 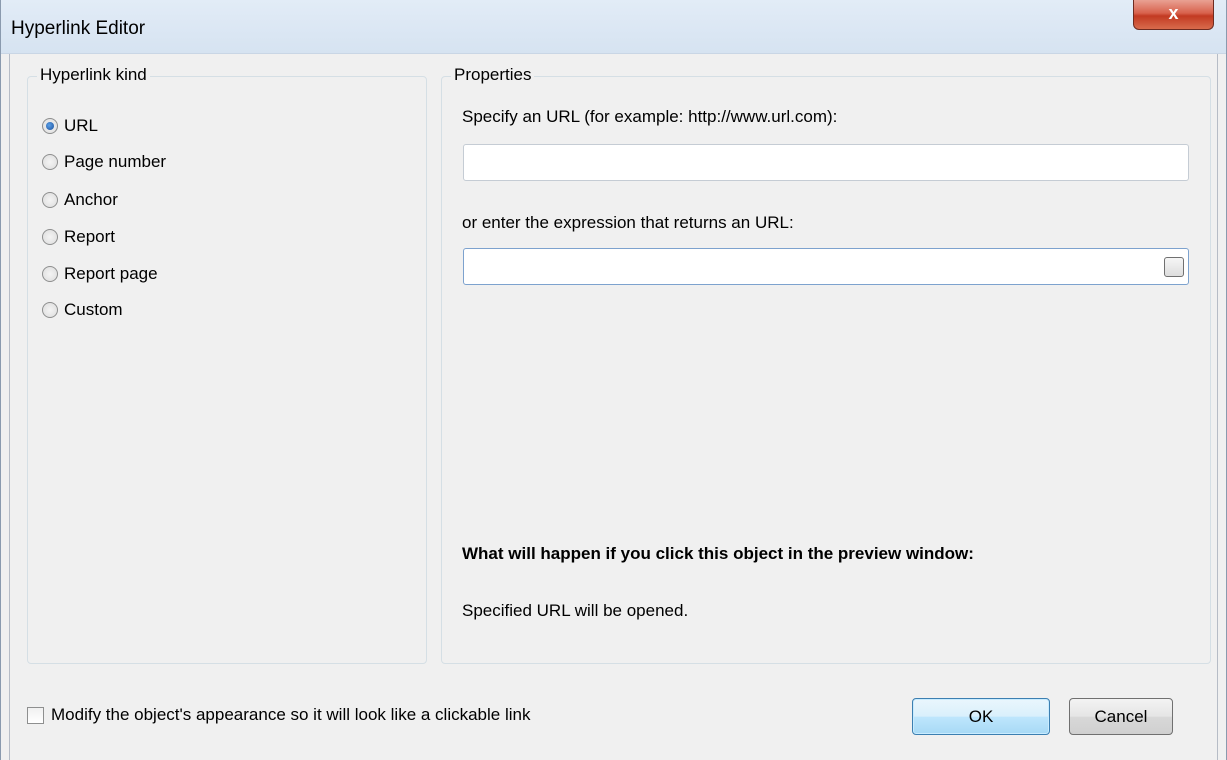 I want to click on appearance-checkbox, so click(x=35, y=715).